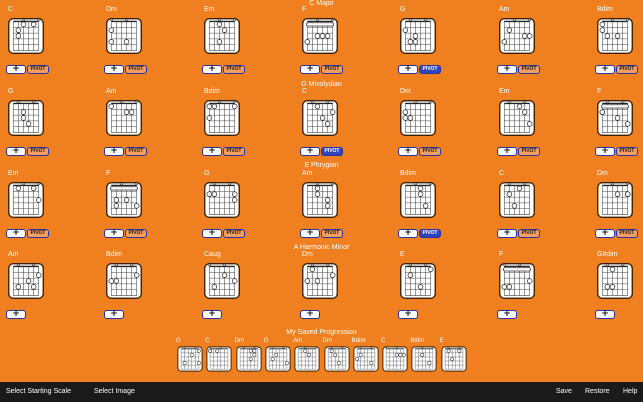 The height and width of the screenshot is (402, 643). Describe the element at coordinates (630, 392) in the screenshot. I see `help-button: Help` at that location.